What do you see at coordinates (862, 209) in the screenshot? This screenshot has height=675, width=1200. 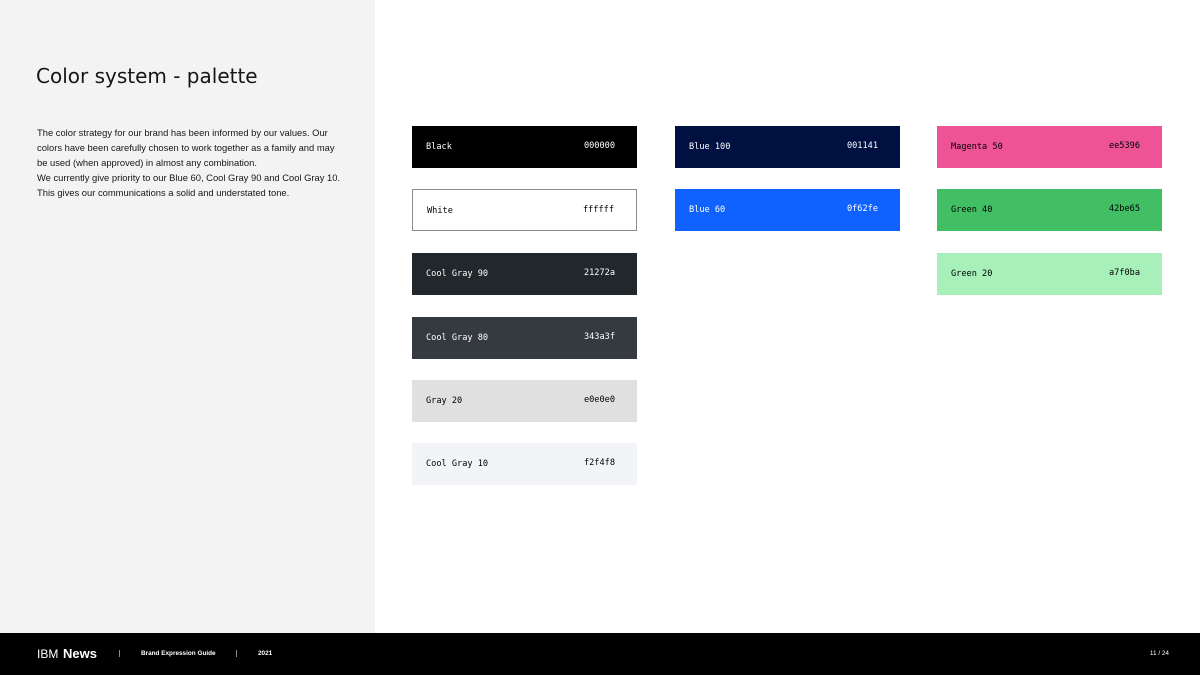 I see `swatch-hex: 0f62fe` at bounding box center [862, 209].